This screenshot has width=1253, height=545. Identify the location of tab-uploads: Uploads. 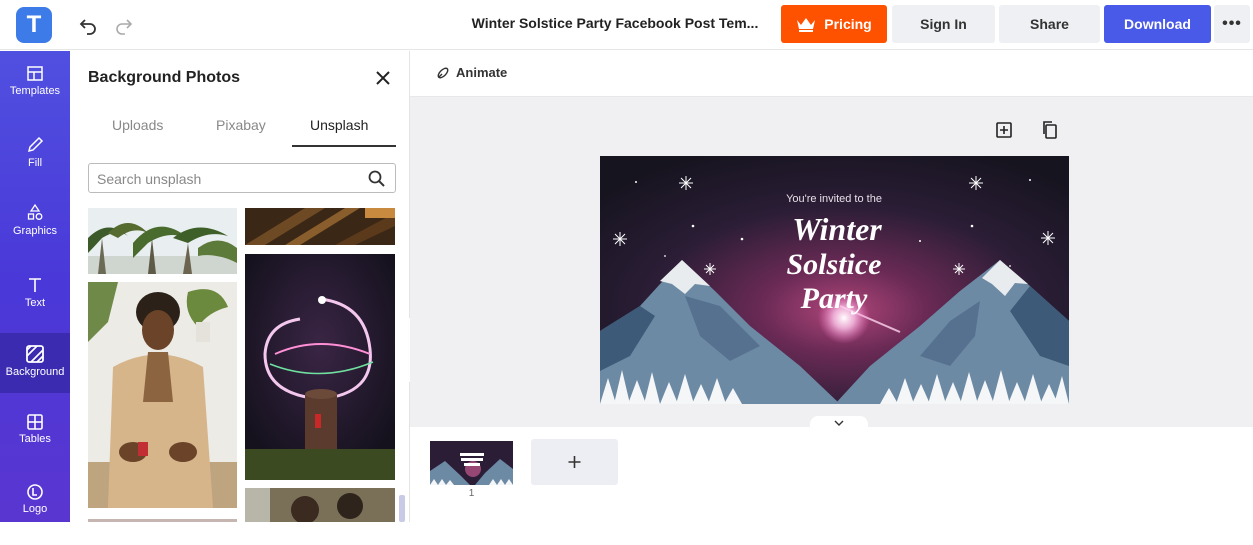
(137, 125).